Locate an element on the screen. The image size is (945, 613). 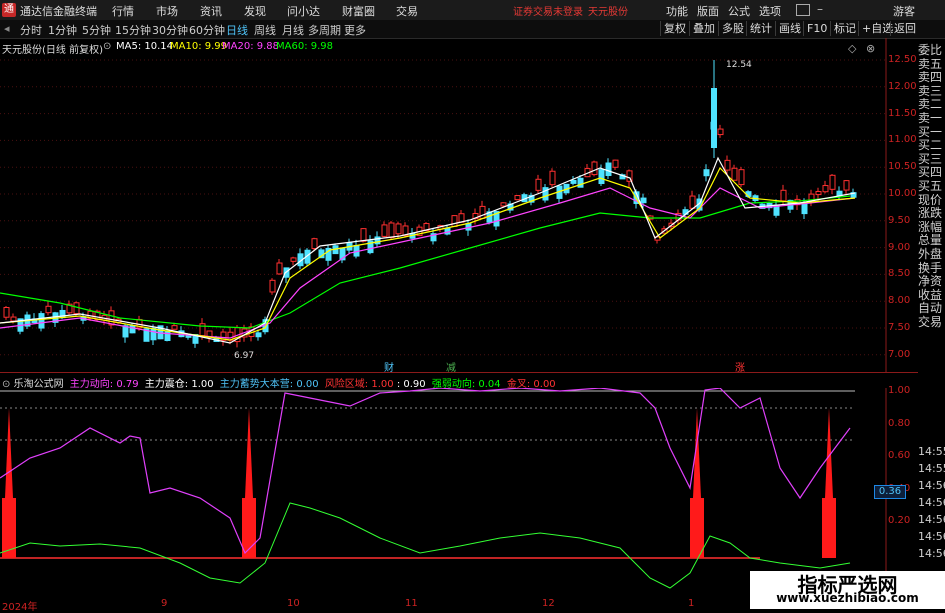
quote-field-label: 买五 is located at coordinates (931, 186).